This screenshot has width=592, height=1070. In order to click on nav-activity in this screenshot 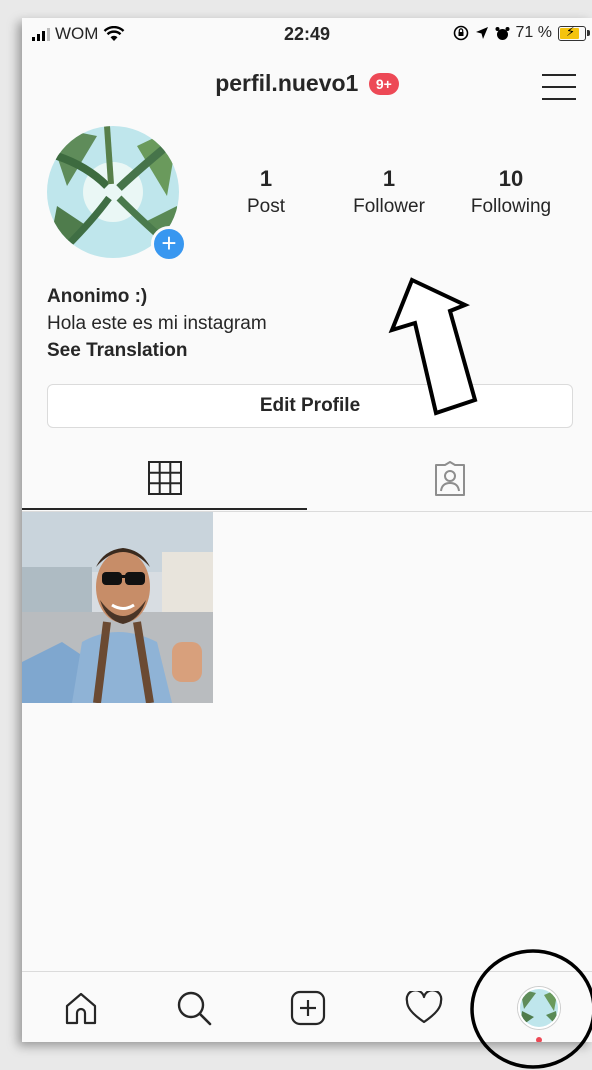, I will do `click(424, 1008)`.